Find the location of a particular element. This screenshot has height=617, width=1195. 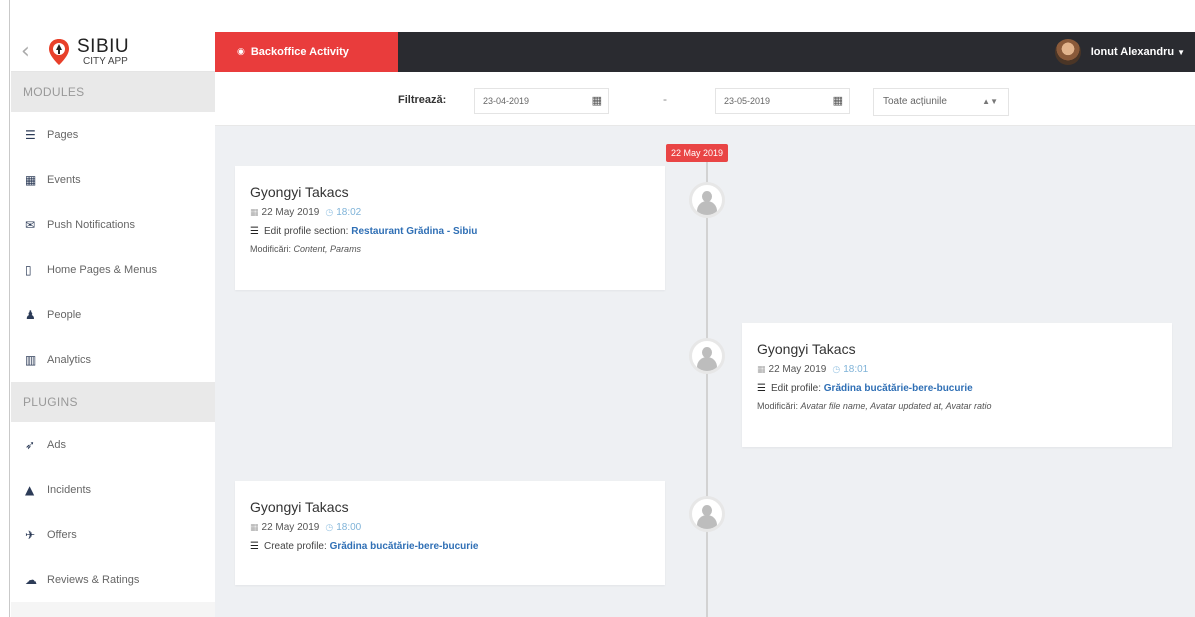

sidebar-item-reviews-ratings: ☁ Reviews & Ratings is located at coordinates (113, 579).